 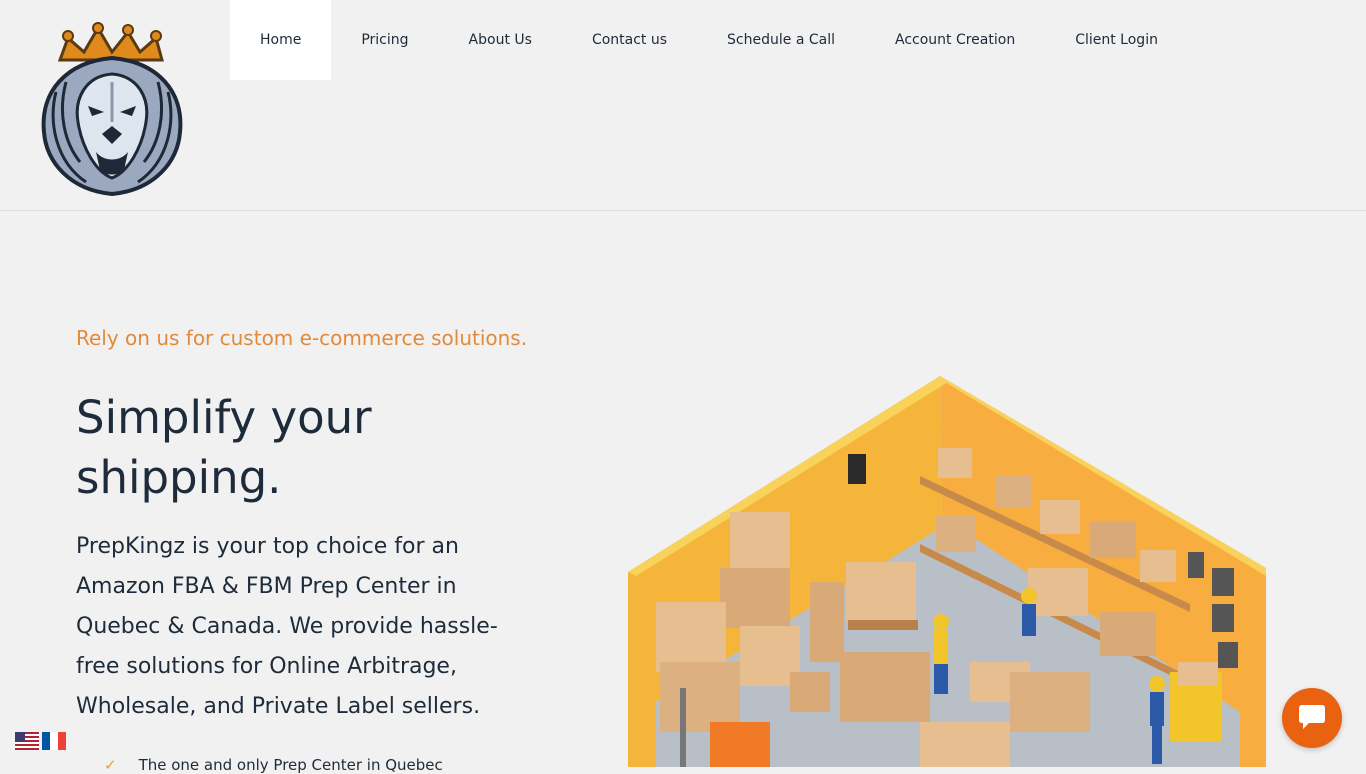 What do you see at coordinates (384, 40) in the screenshot?
I see `nav-item-pricing: Pricing` at bounding box center [384, 40].